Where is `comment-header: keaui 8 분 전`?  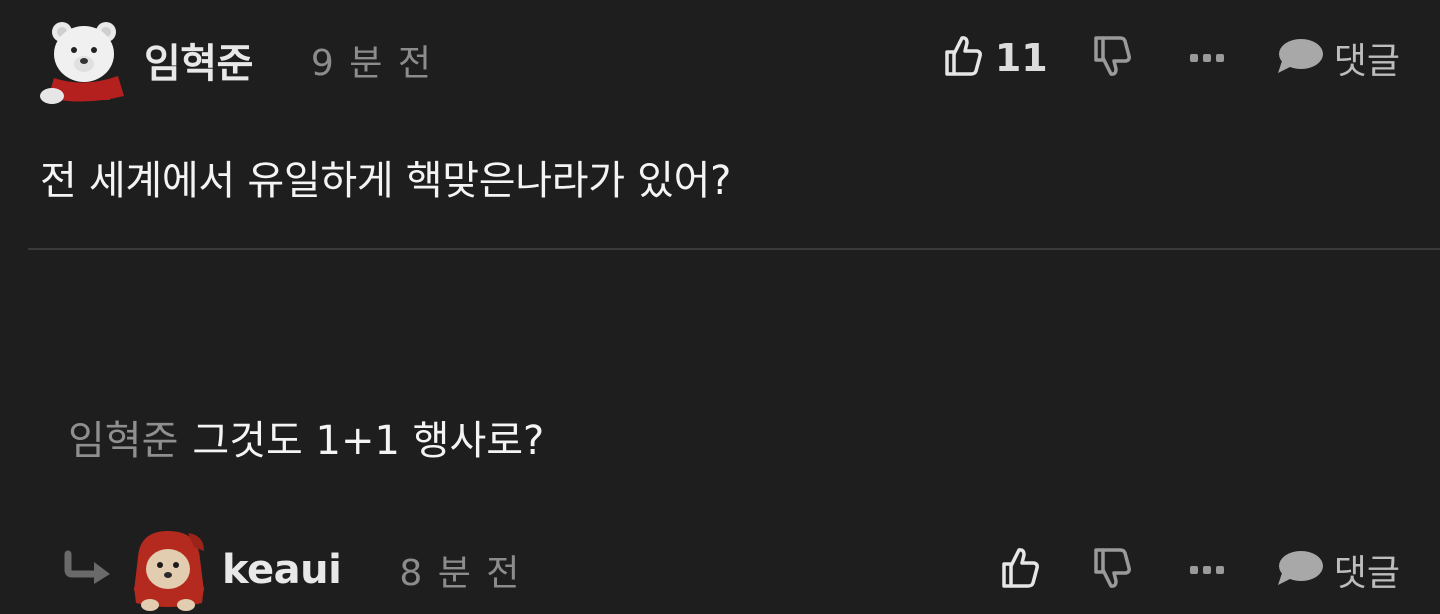 comment-header: keaui 8 분 전 is located at coordinates (291, 570).